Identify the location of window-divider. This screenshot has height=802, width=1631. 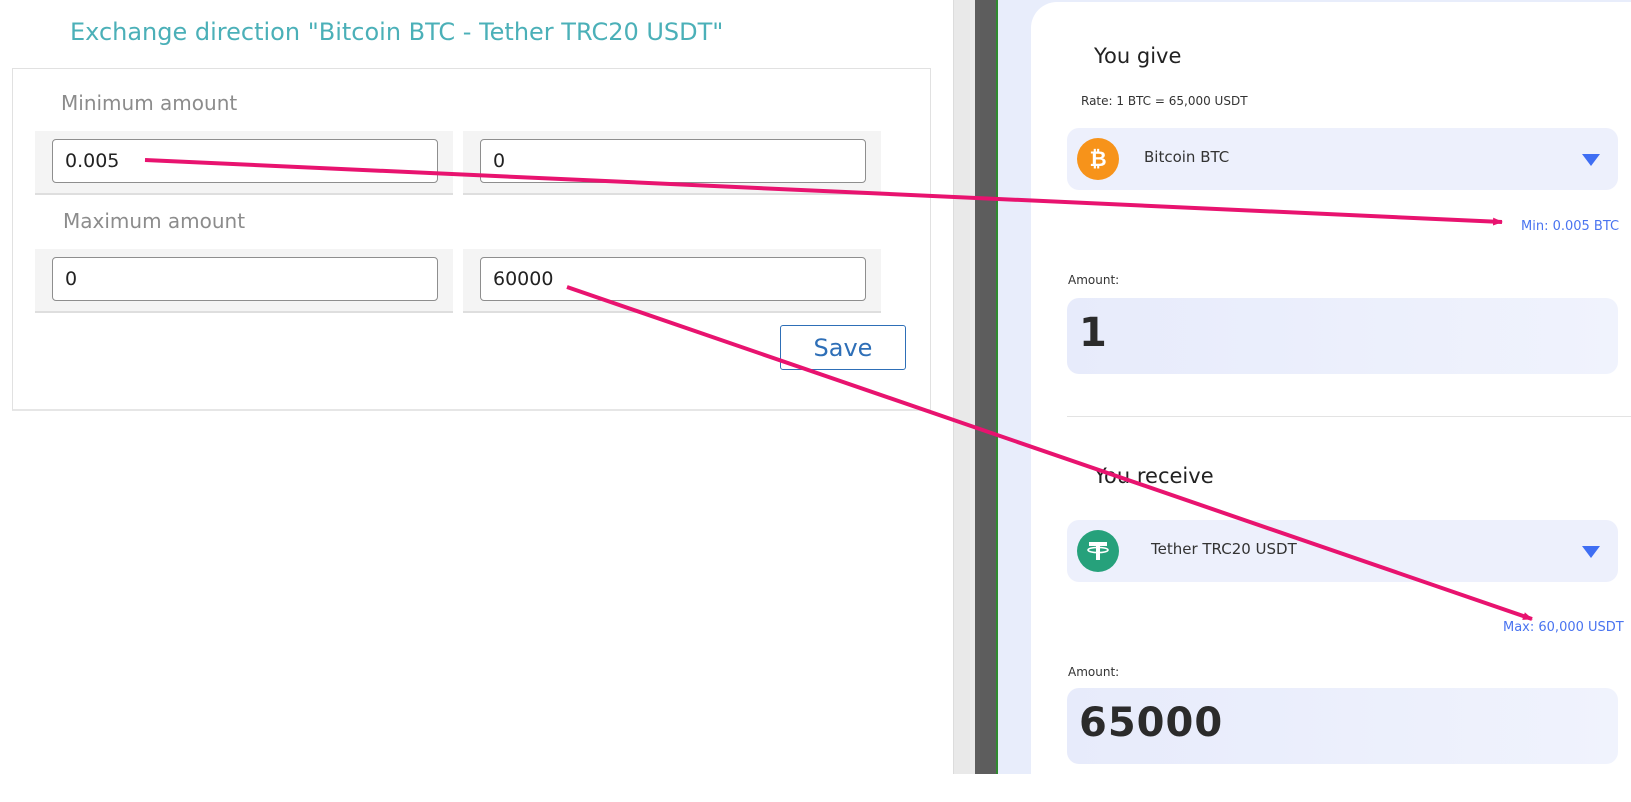
(986, 387).